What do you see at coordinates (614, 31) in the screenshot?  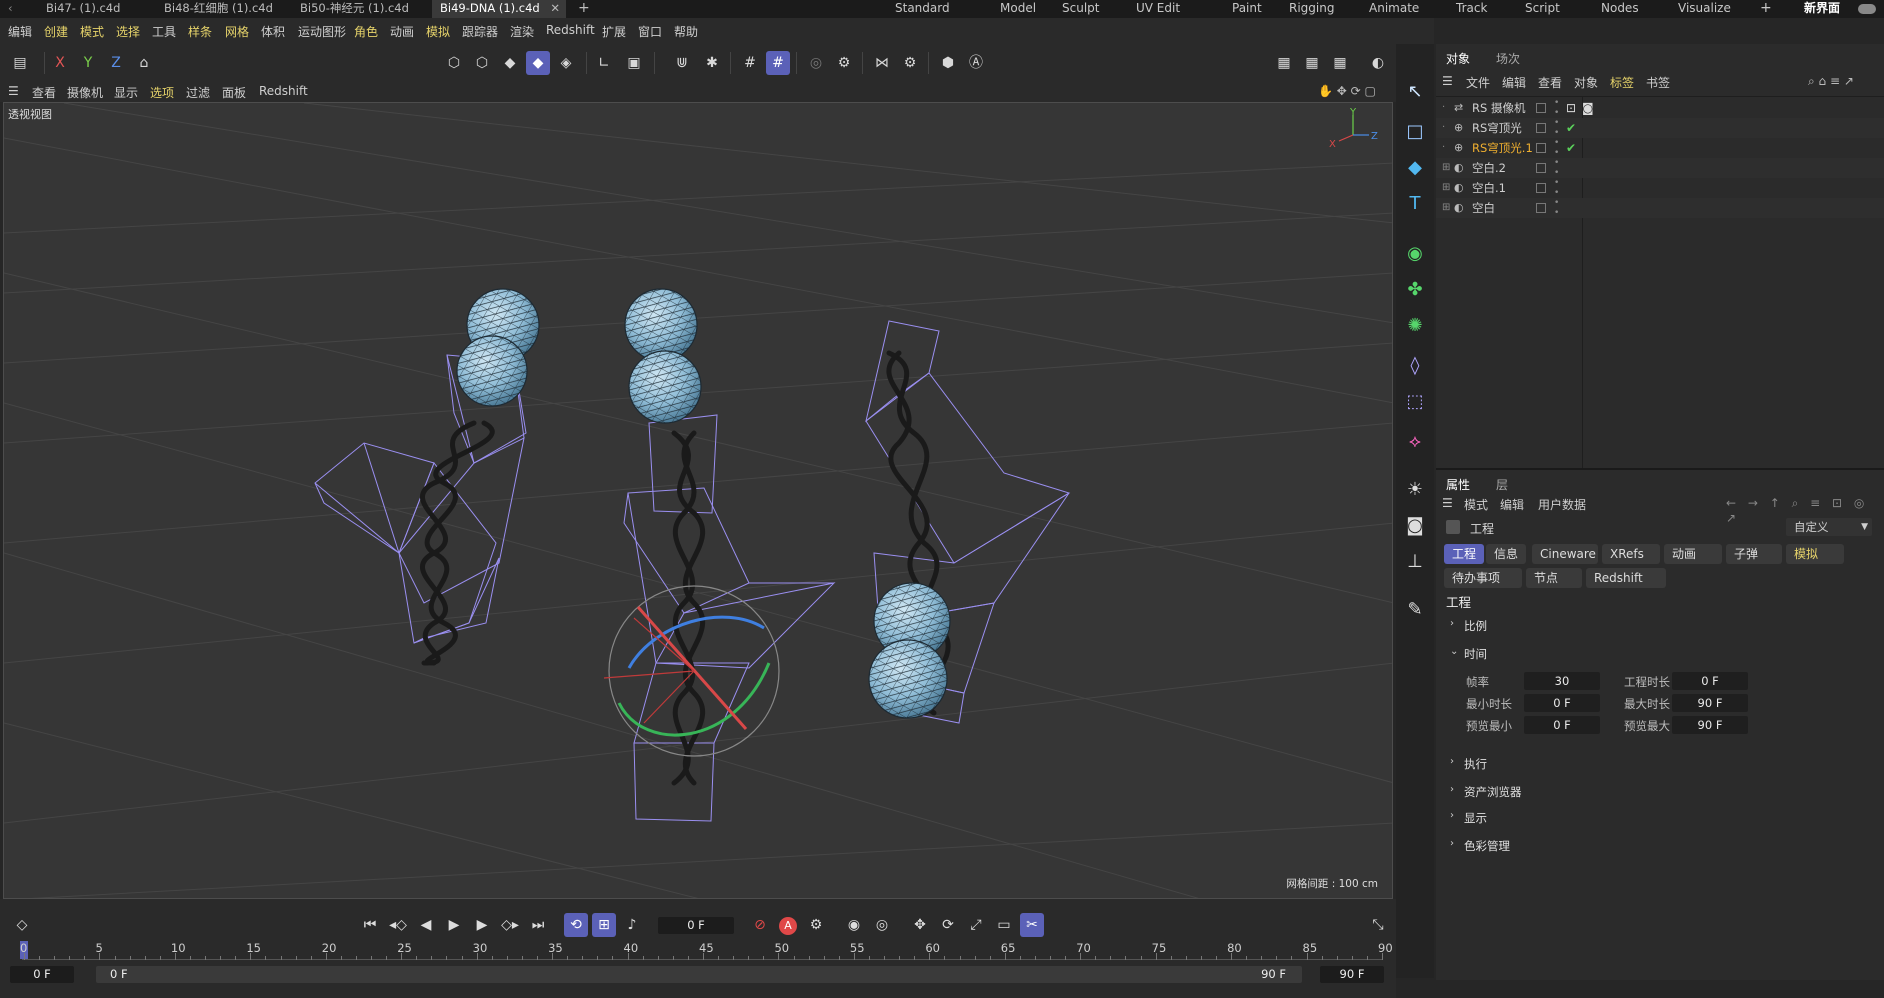 I see `menu-item-15: 扩展` at bounding box center [614, 31].